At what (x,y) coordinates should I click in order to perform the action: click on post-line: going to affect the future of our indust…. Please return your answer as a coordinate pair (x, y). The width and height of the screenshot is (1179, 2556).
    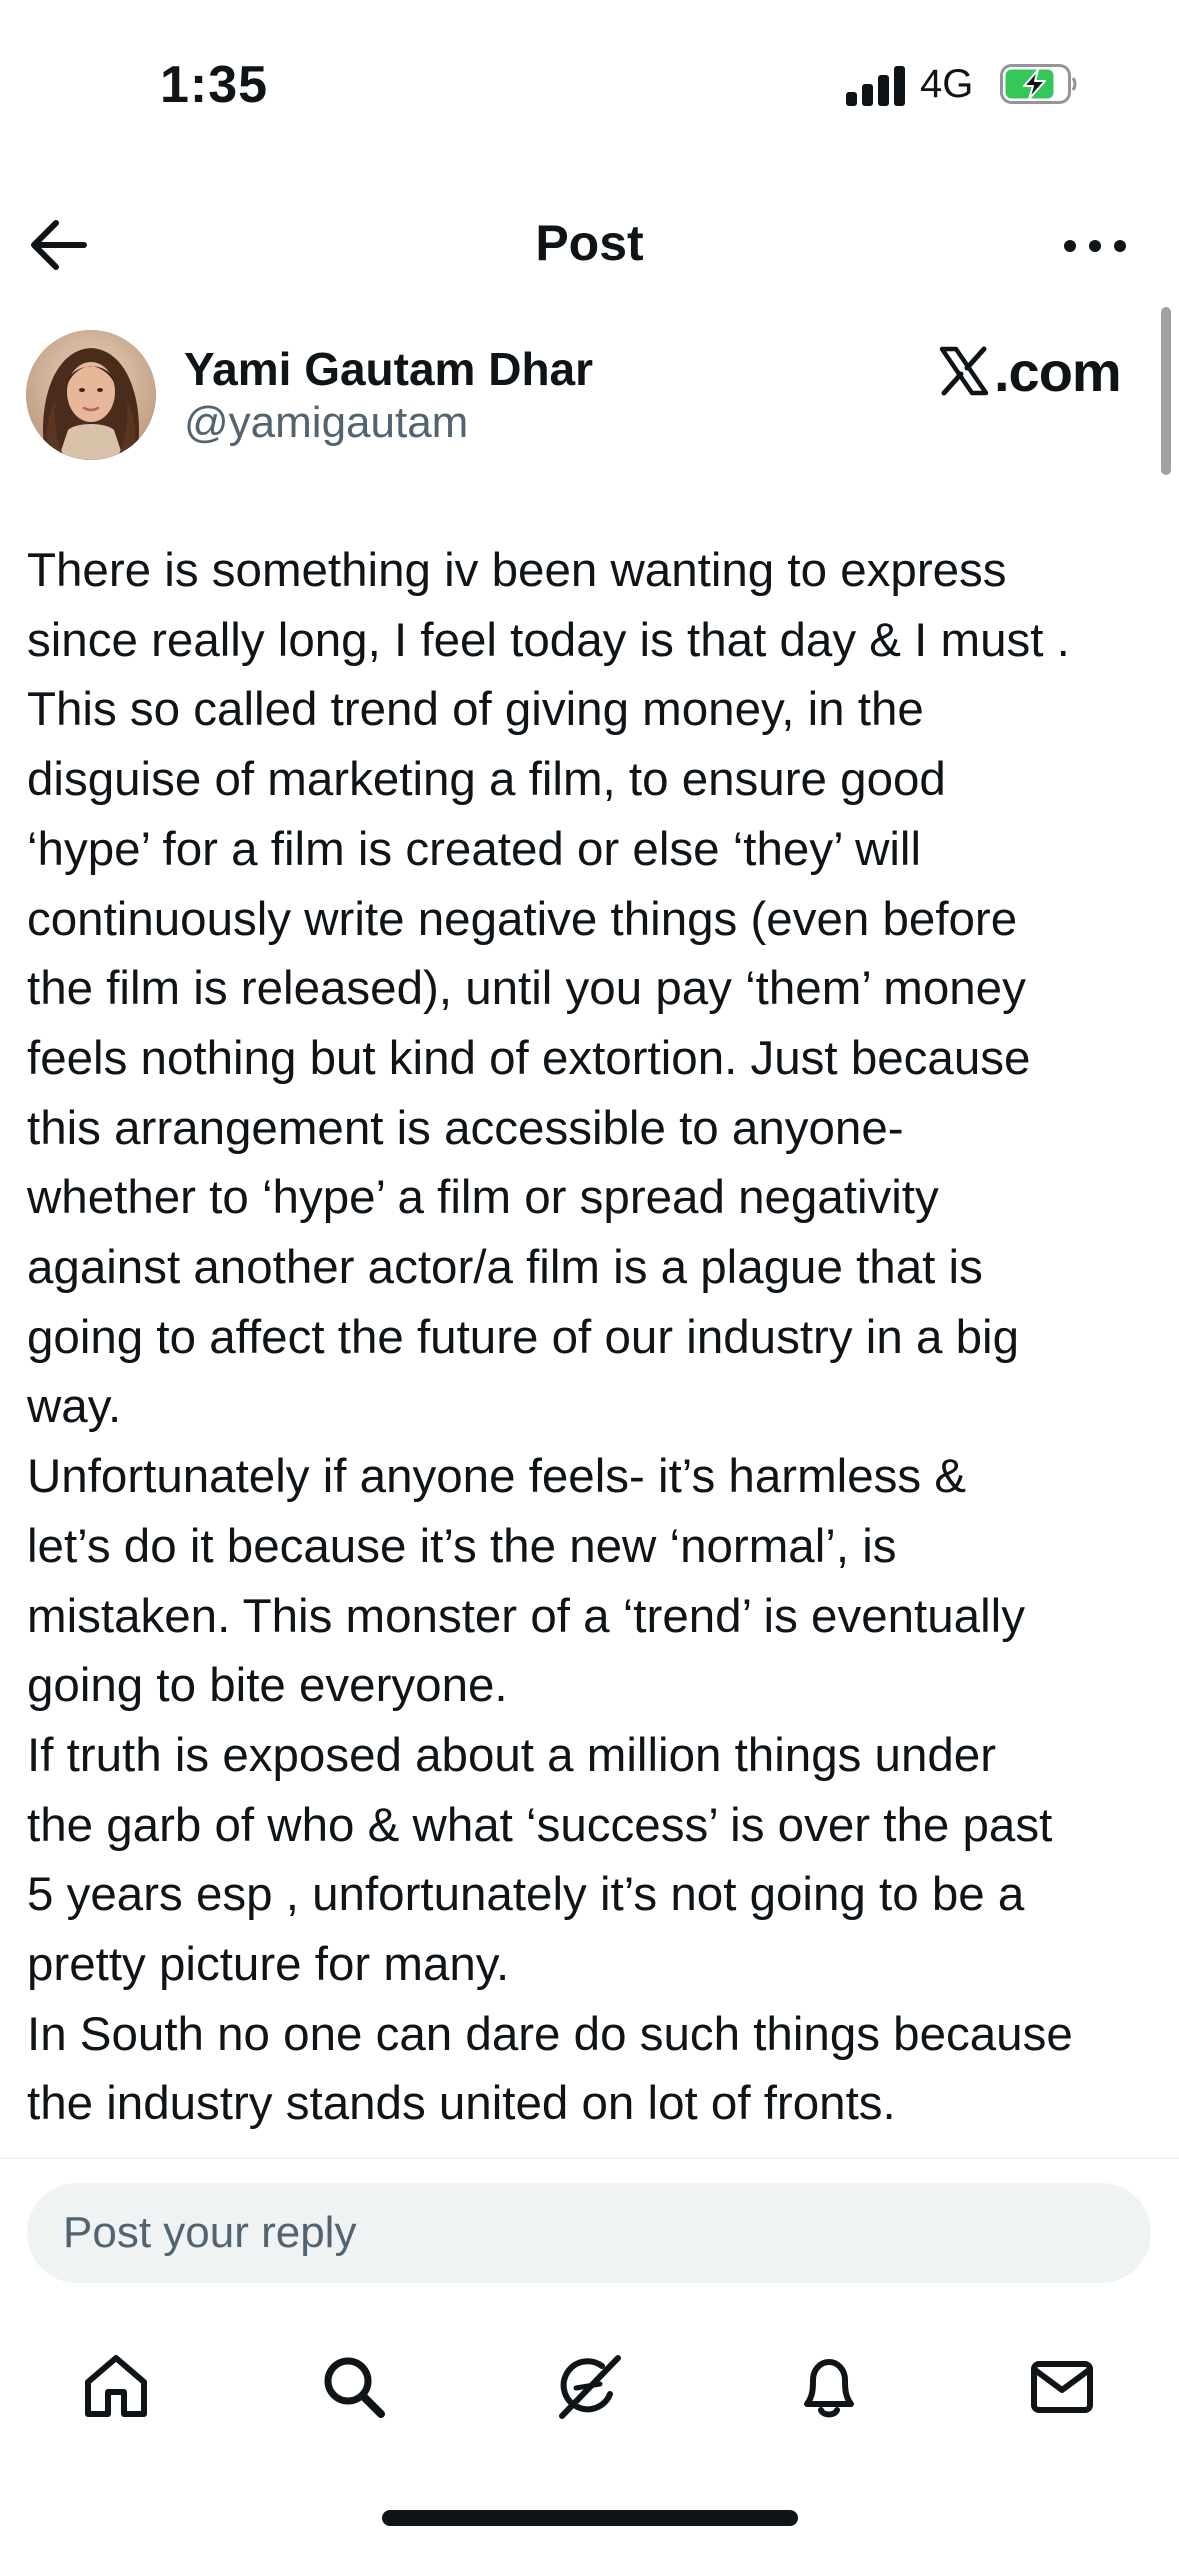
    Looking at the image, I should click on (523, 1337).